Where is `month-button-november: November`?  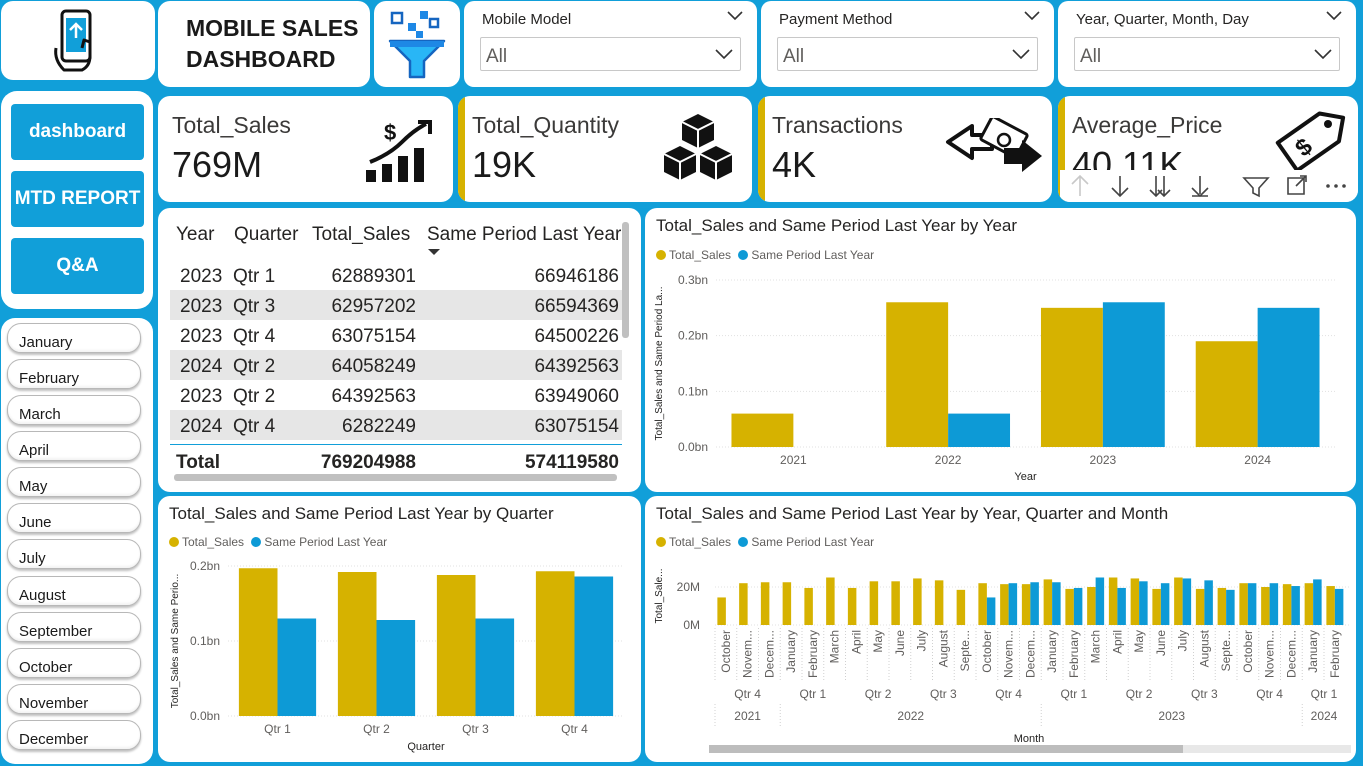 month-button-november: November is located at coordinates (74, 699).